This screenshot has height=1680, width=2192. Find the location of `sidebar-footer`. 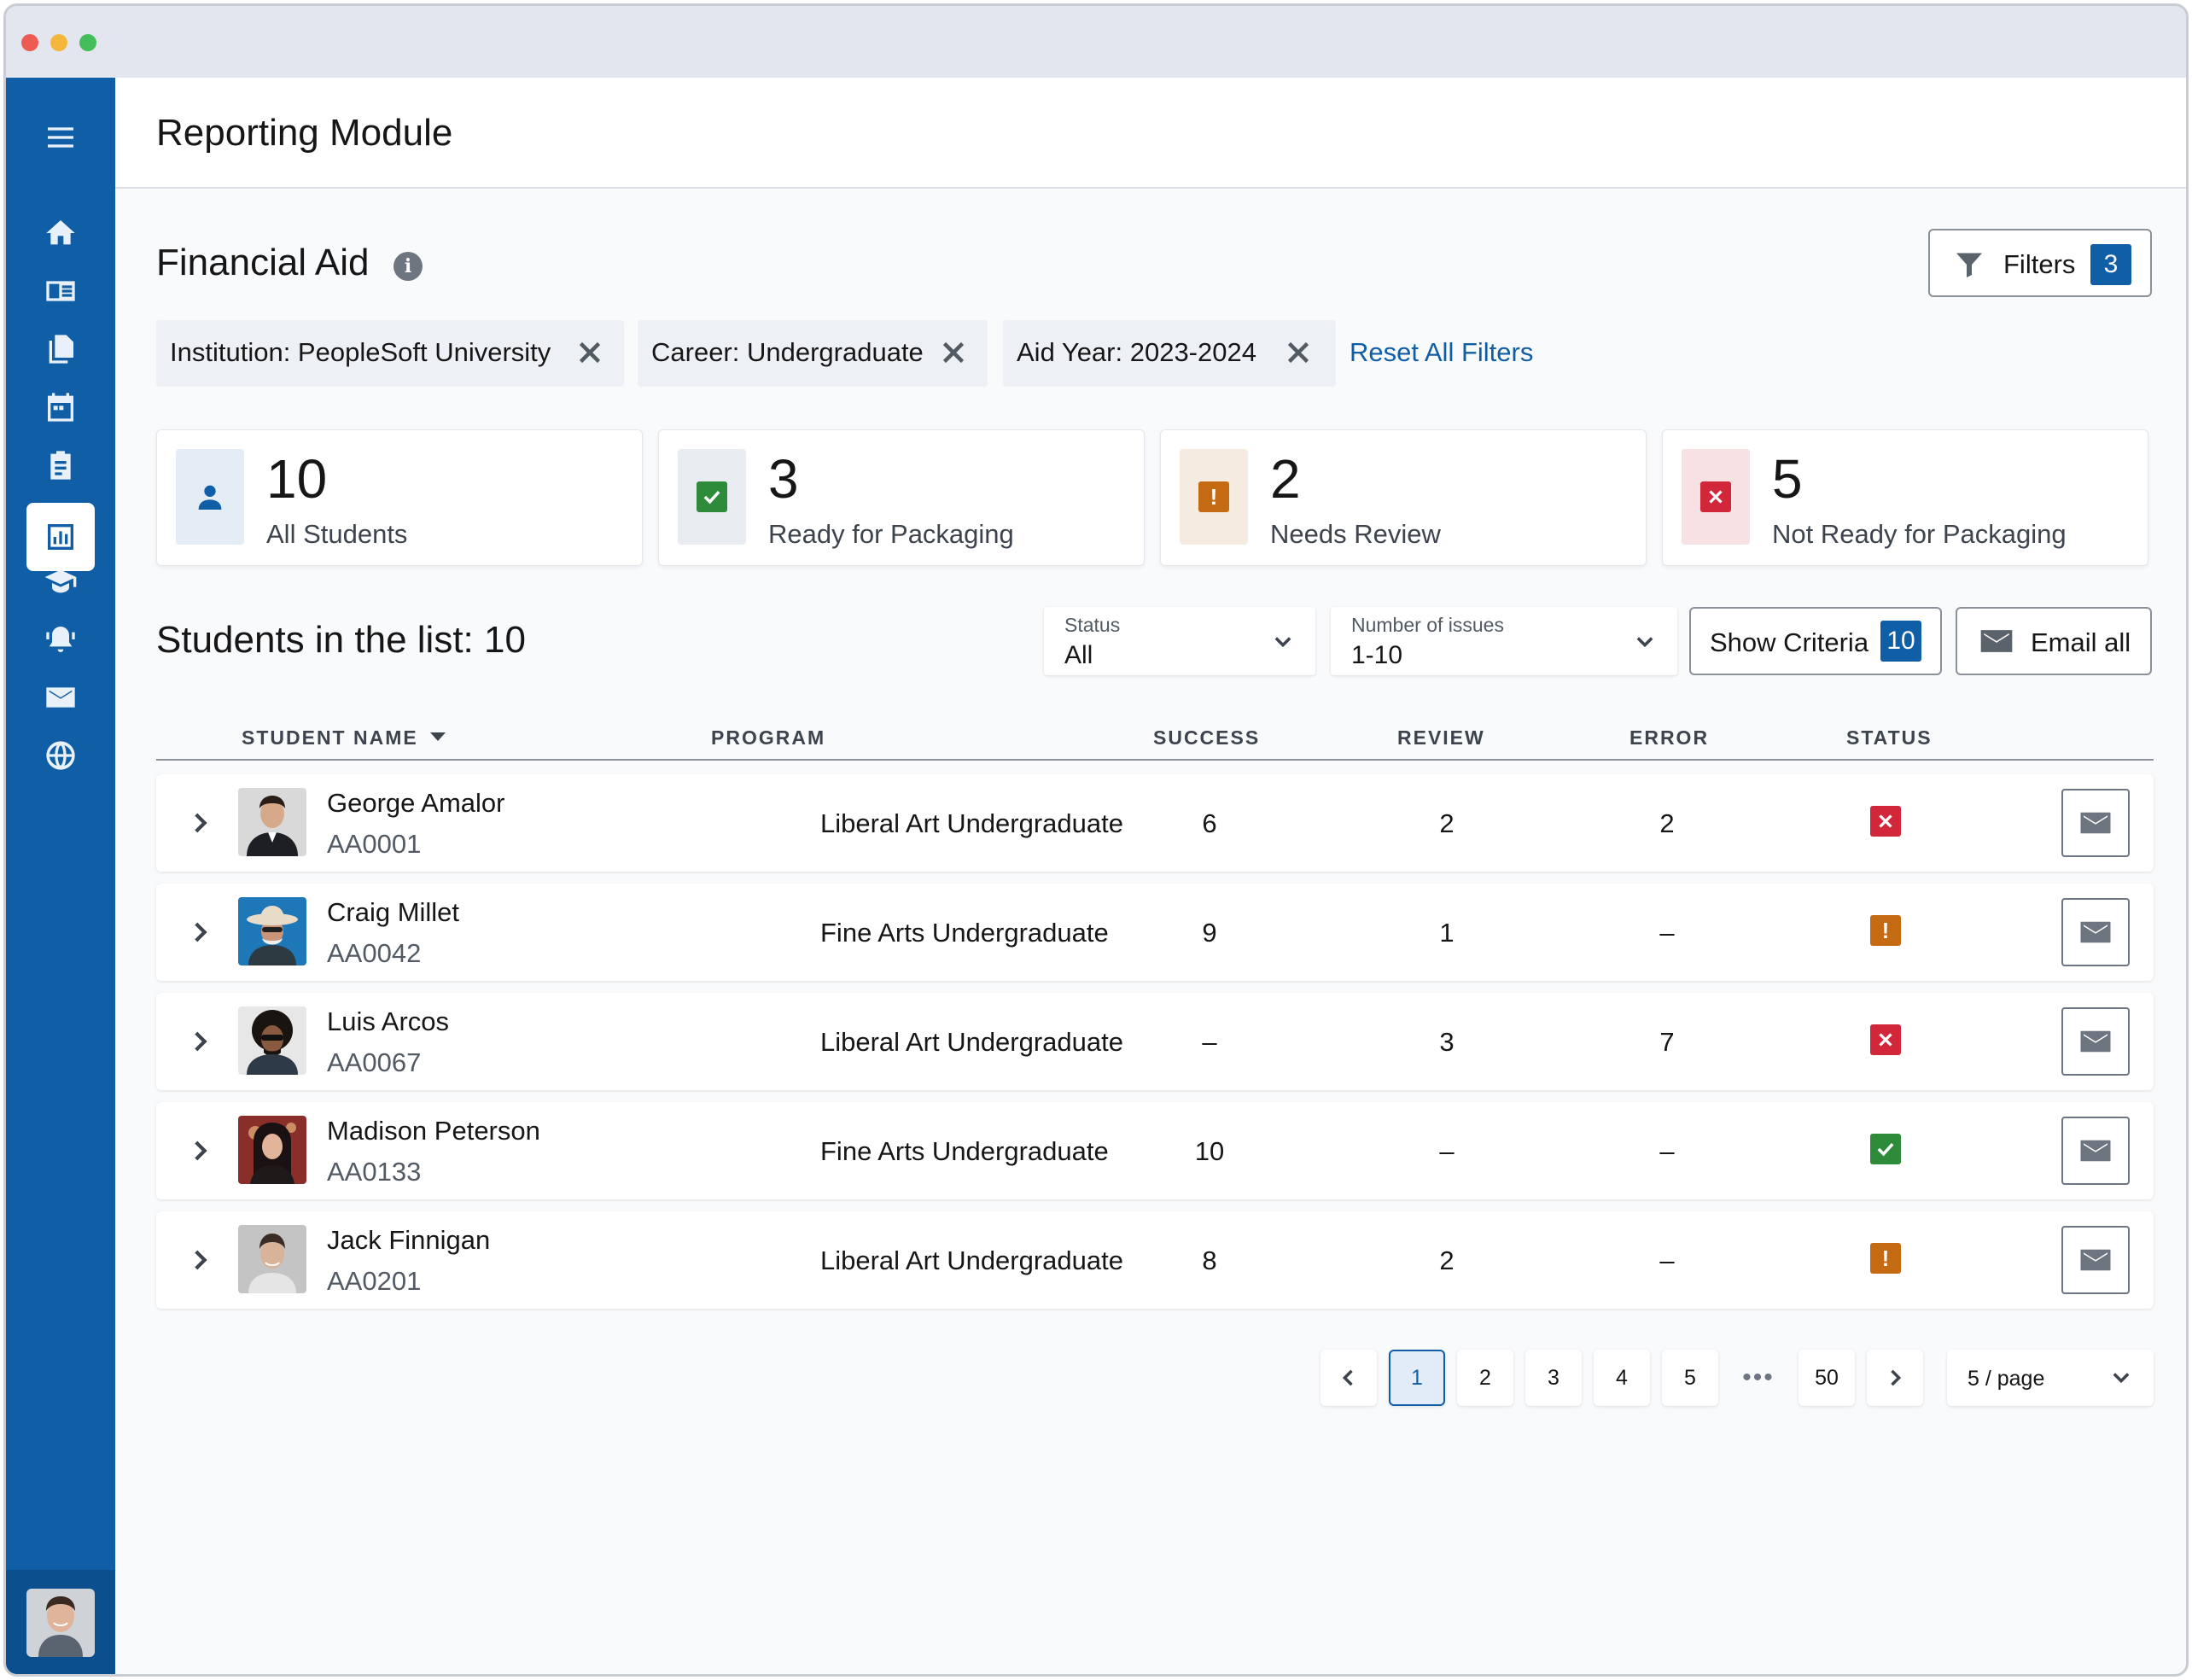

sidebar-footer is located at coordinates (60, 1622).